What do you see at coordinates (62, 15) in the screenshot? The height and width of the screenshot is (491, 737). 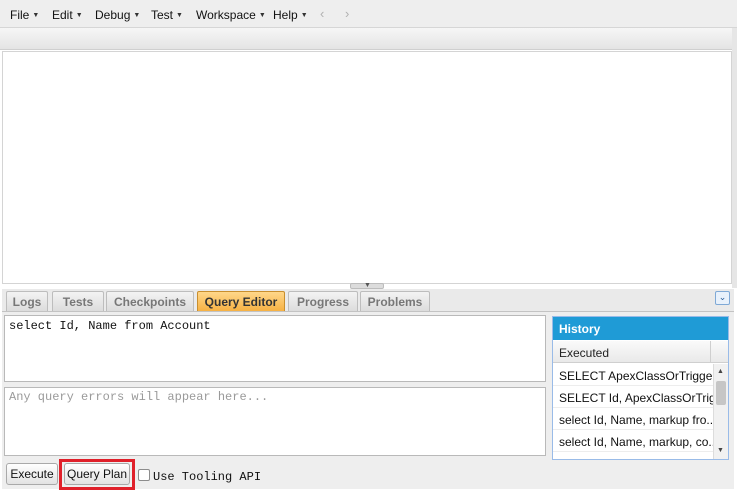 I see `menu-label: Edit` at bounding box center [62, 15].